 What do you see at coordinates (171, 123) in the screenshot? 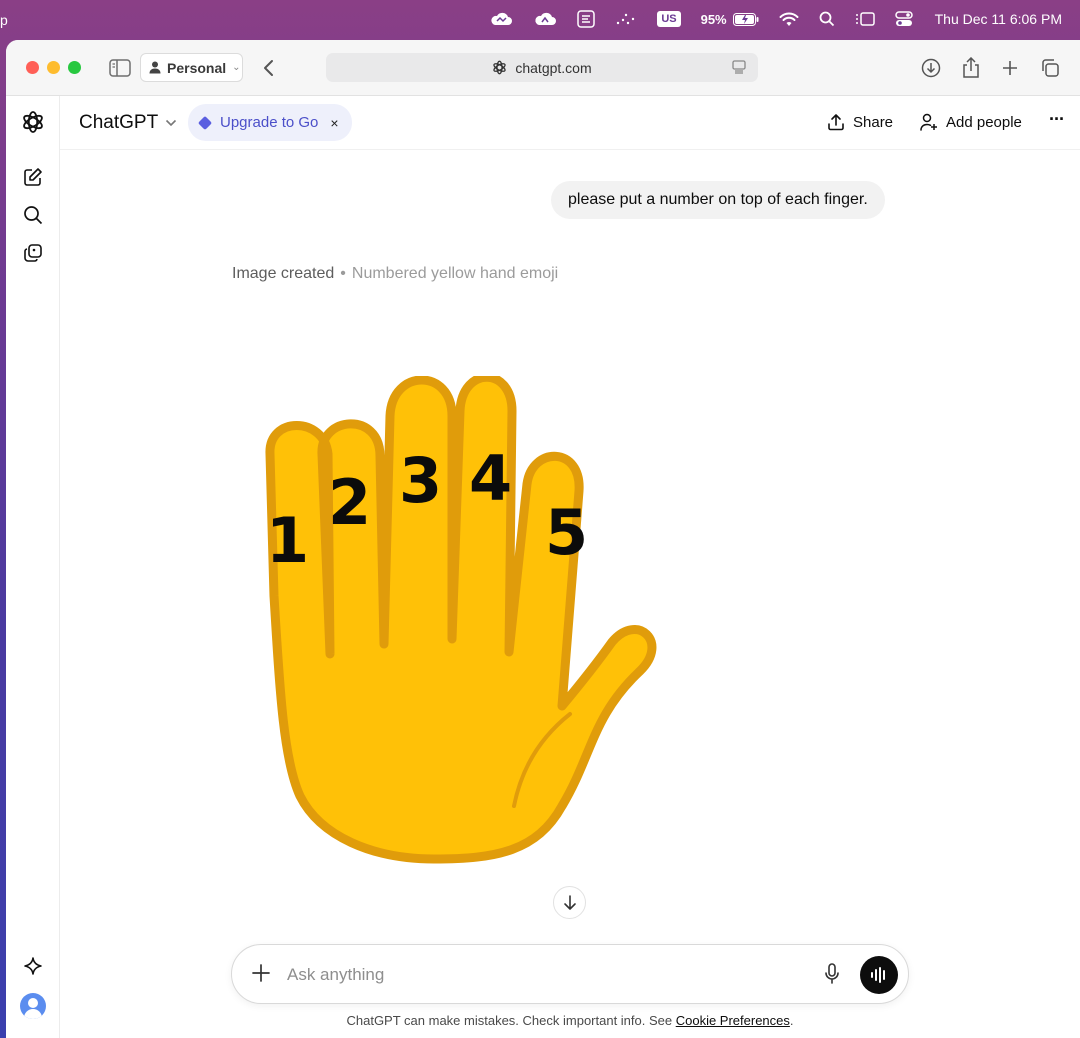
I see `chevron-down-icon` at bounding box center [171, 123].